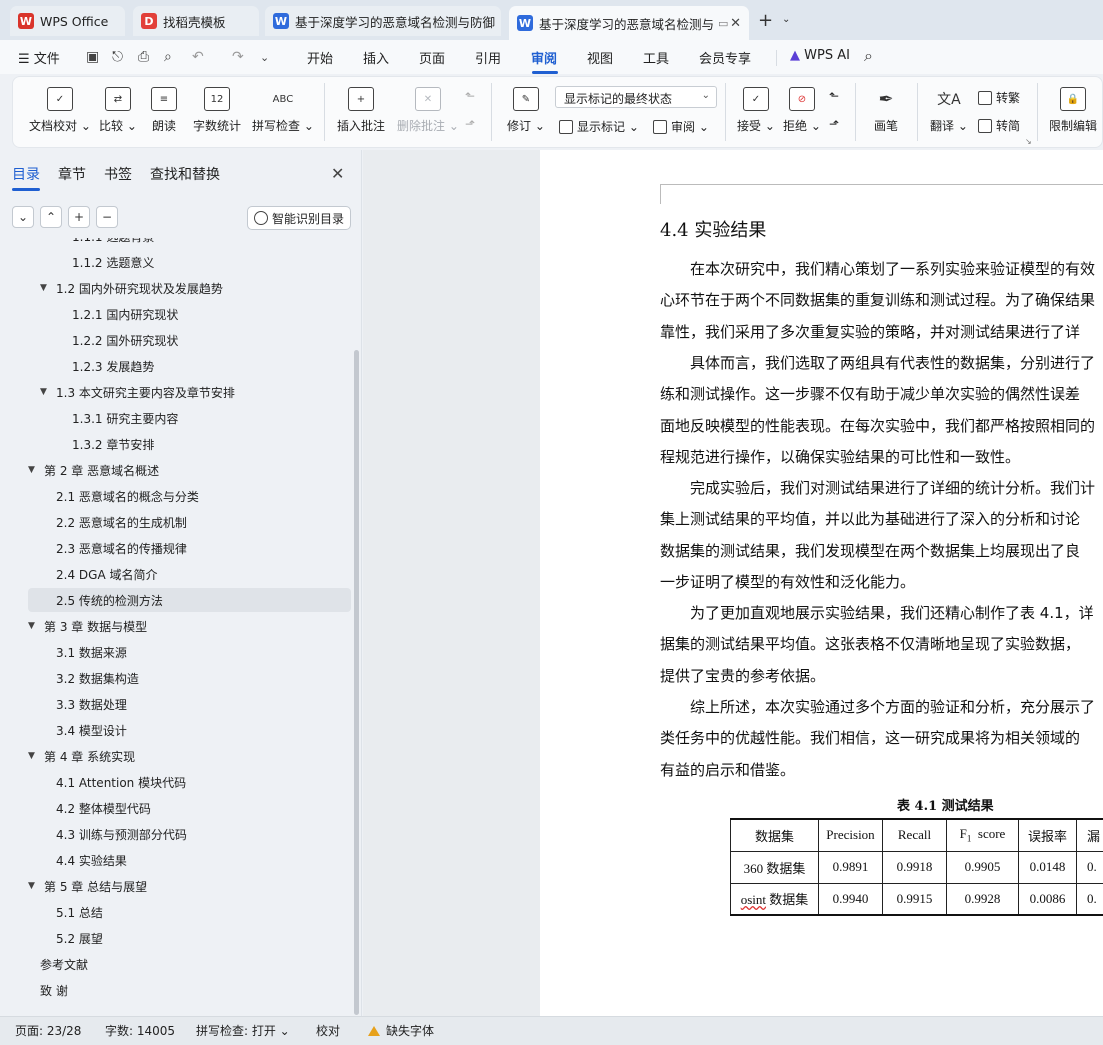 This screenshot has width=1103, height=1045. Describe the element at coordinates (949, 110) in the screenshot. I see `translate-button: 文A 翻译 ⌄` at that location.